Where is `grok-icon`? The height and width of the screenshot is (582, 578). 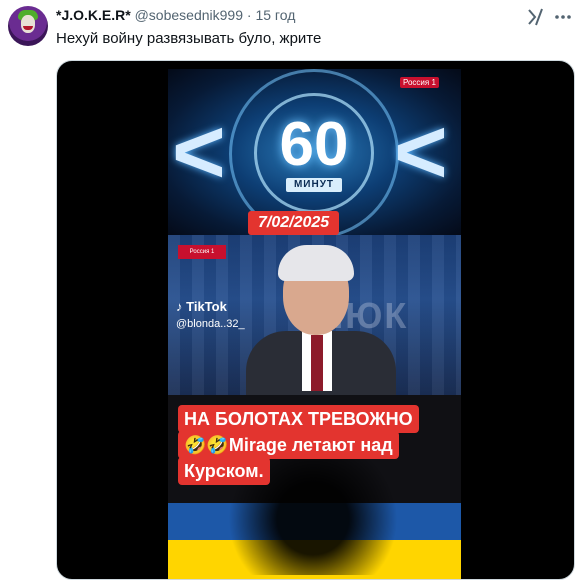
grok-icon is located at coordinates (536, 17).